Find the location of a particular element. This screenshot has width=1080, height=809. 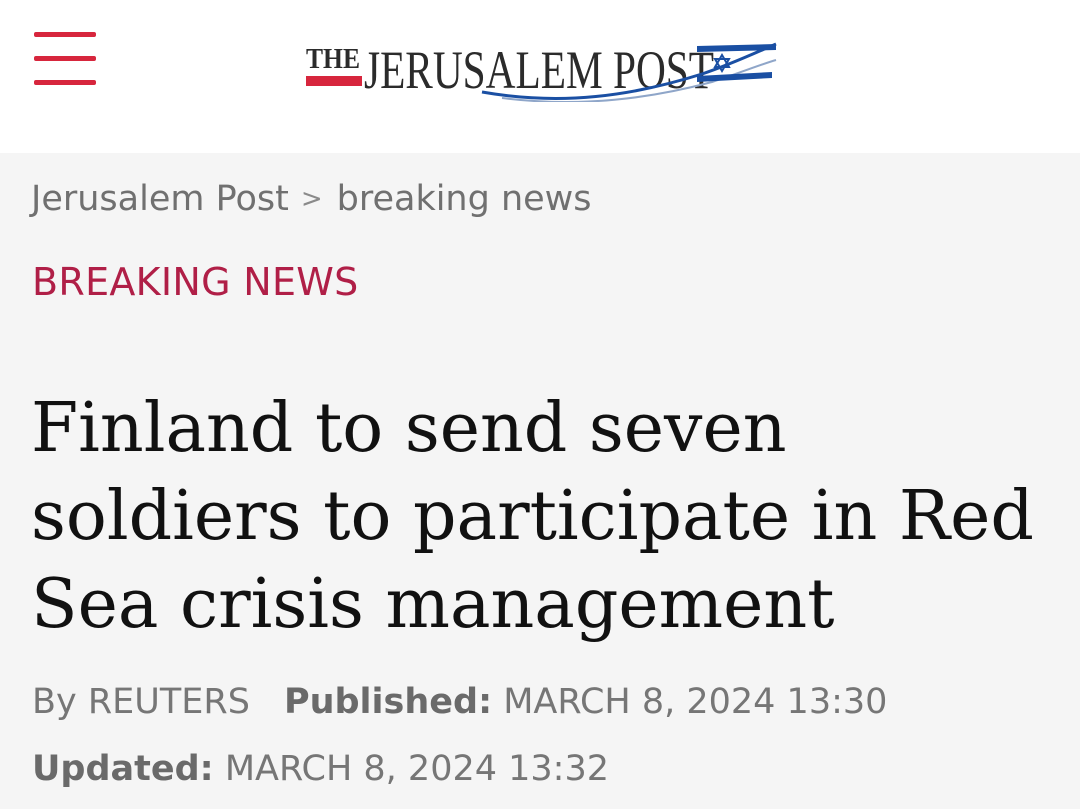

site-logo: THE JERUSALEM POST is located at coordinates (540, 70).